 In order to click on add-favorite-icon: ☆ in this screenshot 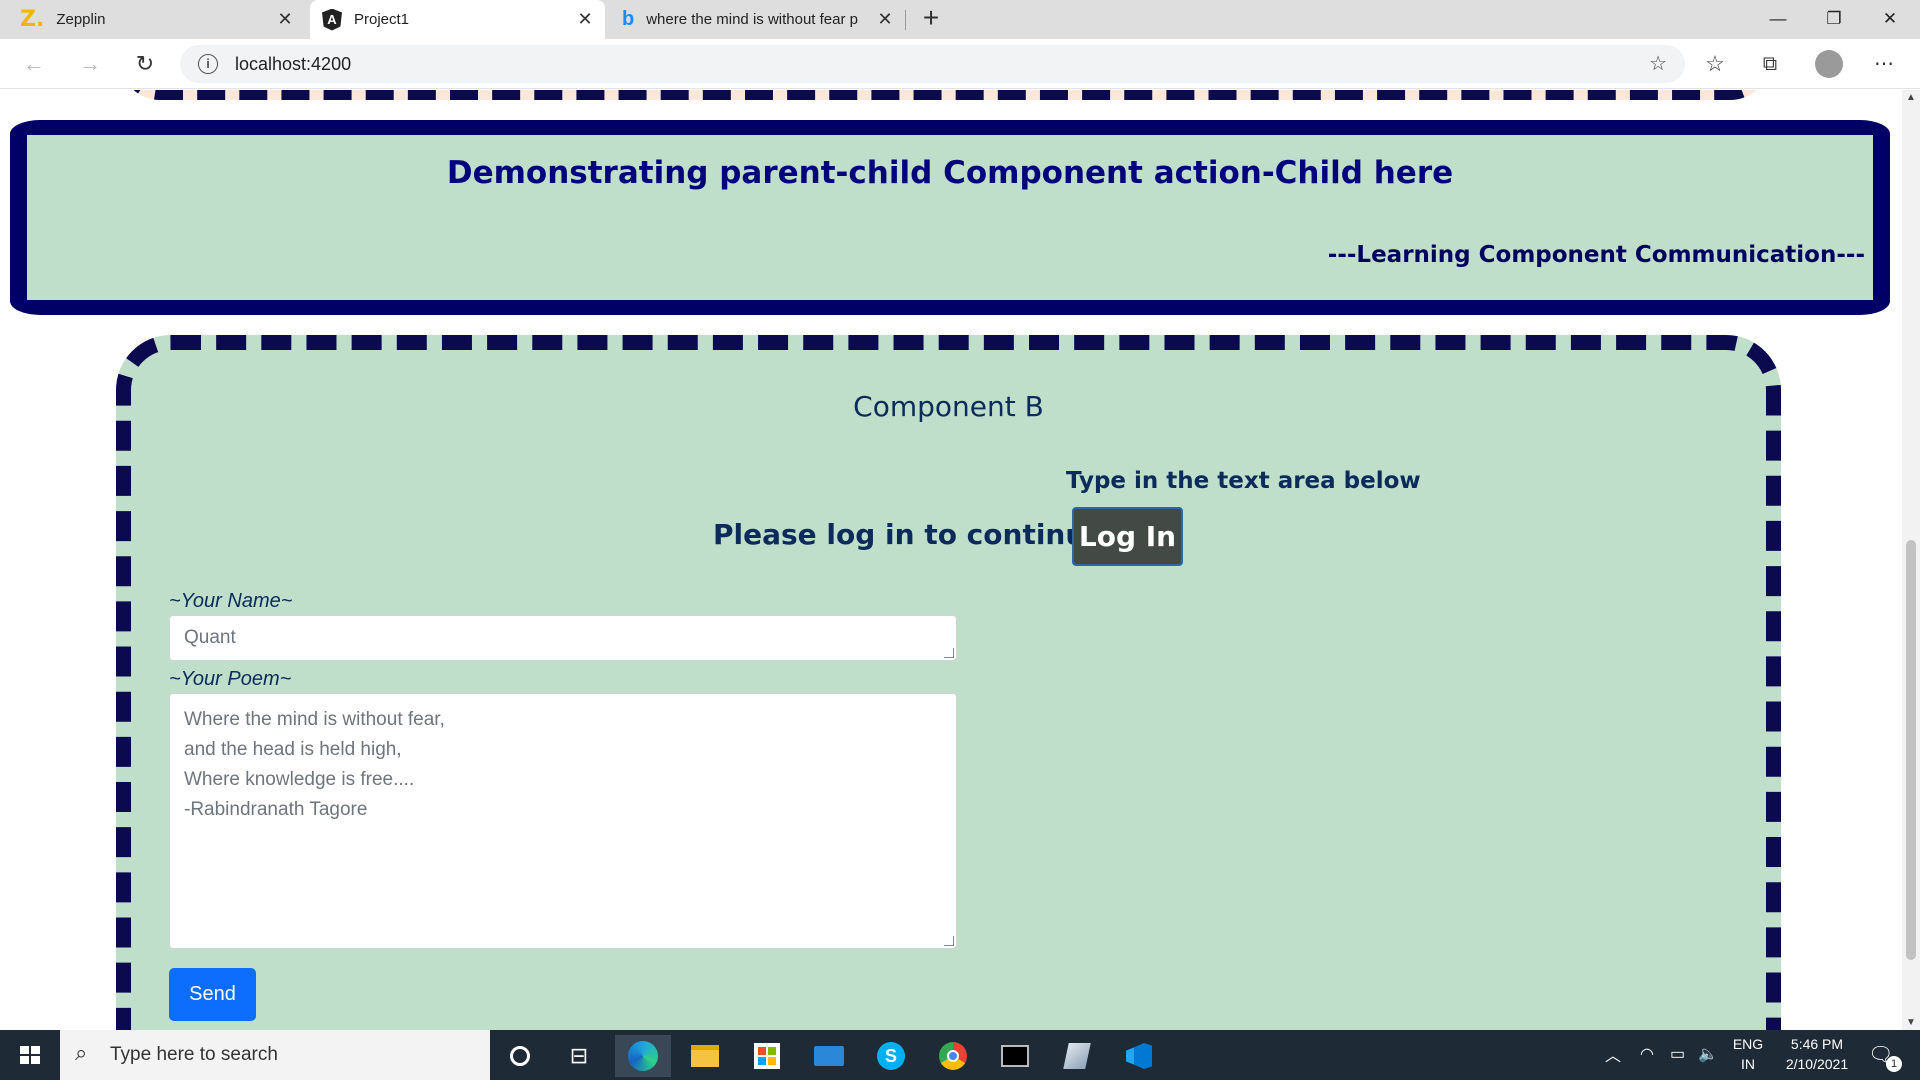, I will do `click(1658, 63)`.